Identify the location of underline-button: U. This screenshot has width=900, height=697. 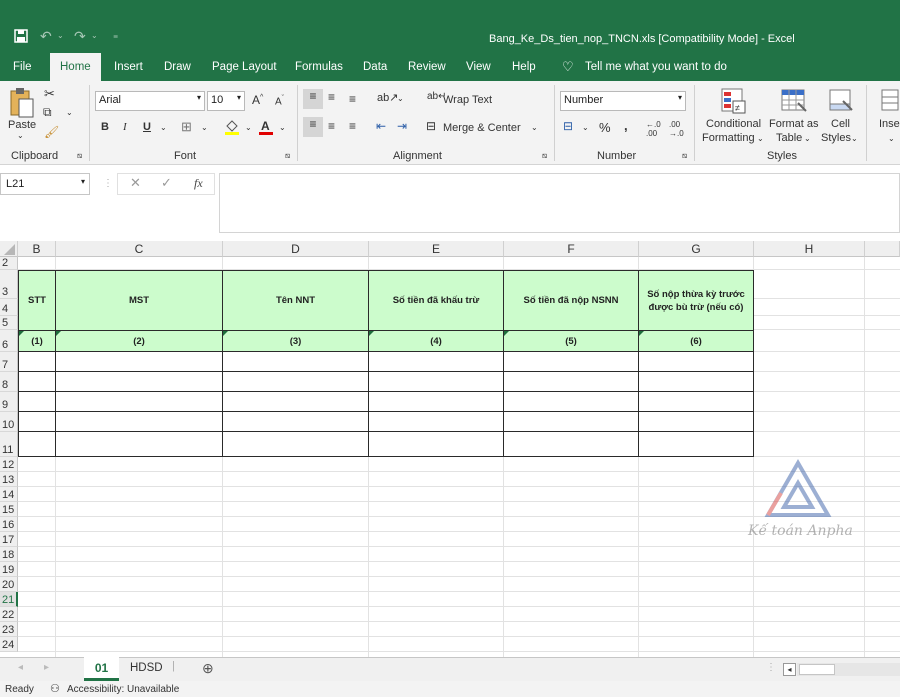
(147, 127).